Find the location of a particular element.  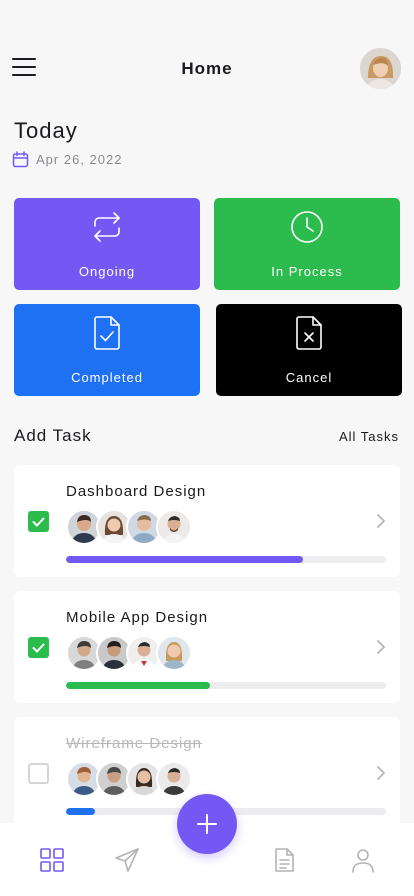

completed-tile: Completed is located at coordinates (107, 350).